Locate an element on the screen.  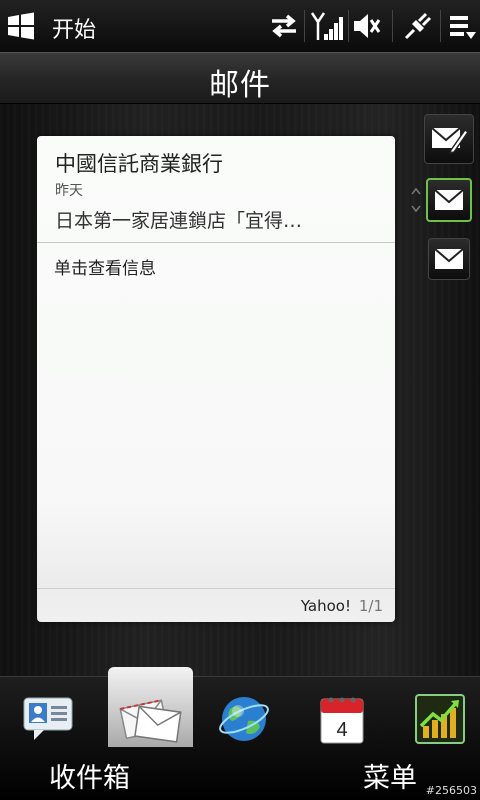
mail-envelope-icon is located at coordinates (150, 721).